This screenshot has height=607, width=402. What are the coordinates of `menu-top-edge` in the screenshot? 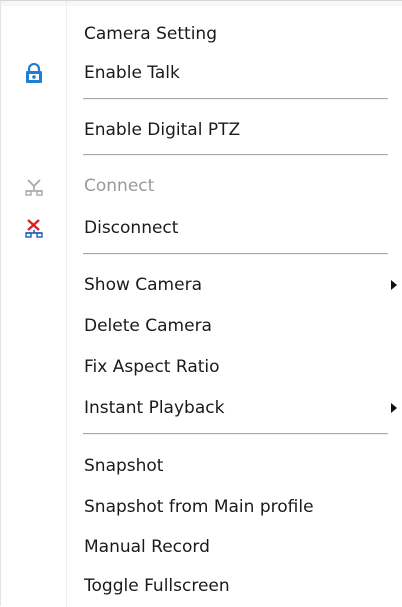 It's located at (201, 3).